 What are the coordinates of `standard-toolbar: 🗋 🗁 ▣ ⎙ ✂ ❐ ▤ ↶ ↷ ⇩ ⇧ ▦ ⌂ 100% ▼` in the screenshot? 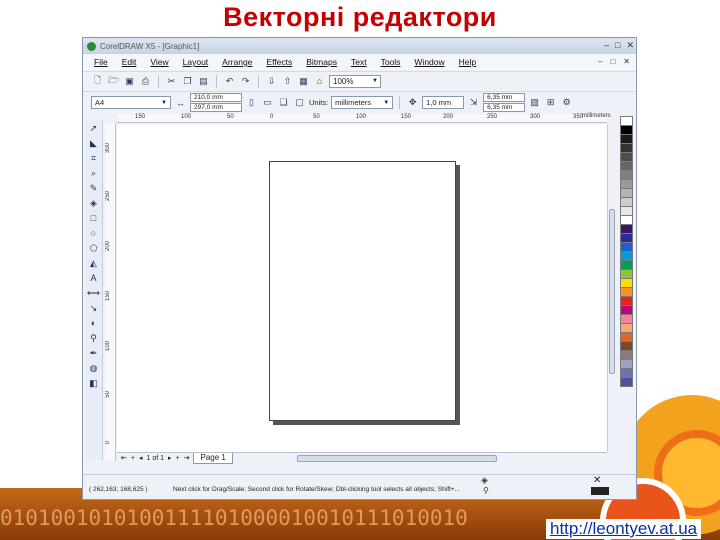 It's located at (359, 80).